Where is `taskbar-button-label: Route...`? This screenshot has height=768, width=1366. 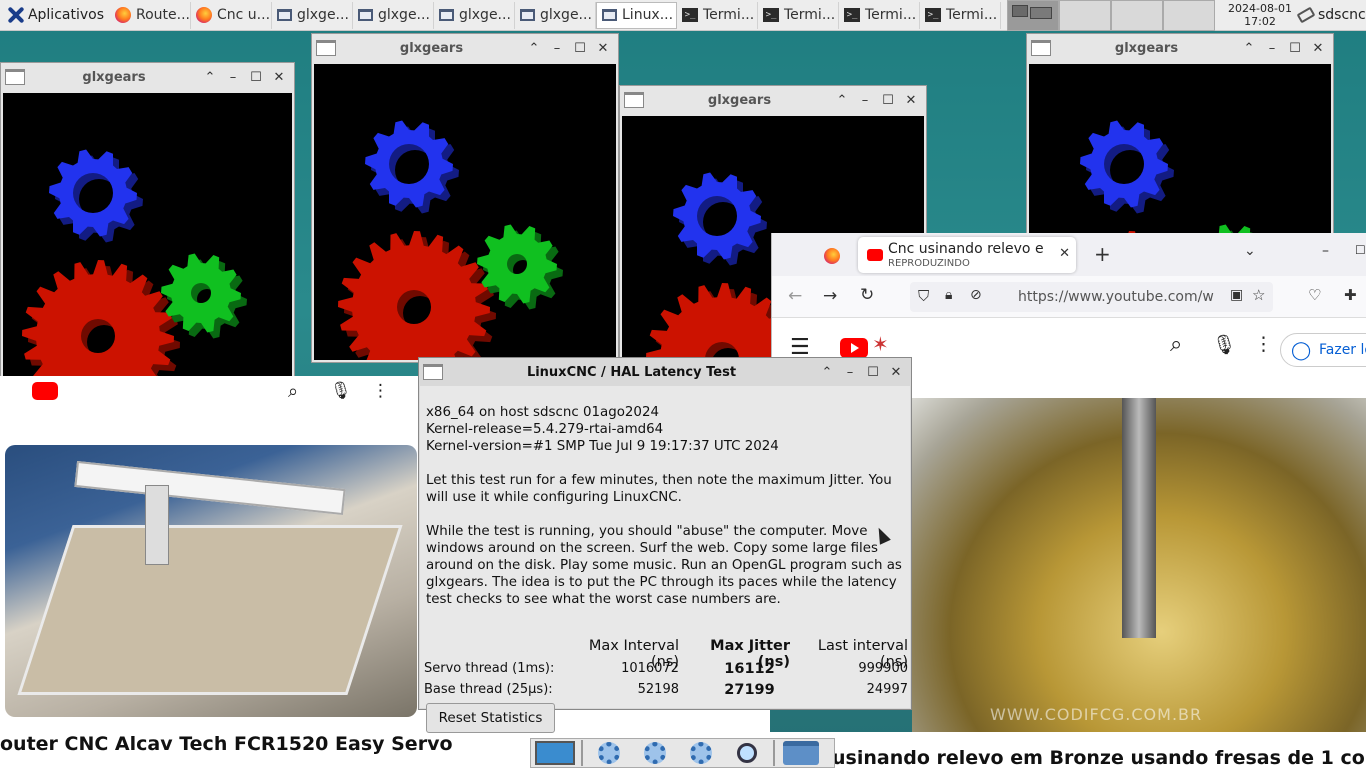
taskbar-button-label: Route... is located at coordinates (163, 15).